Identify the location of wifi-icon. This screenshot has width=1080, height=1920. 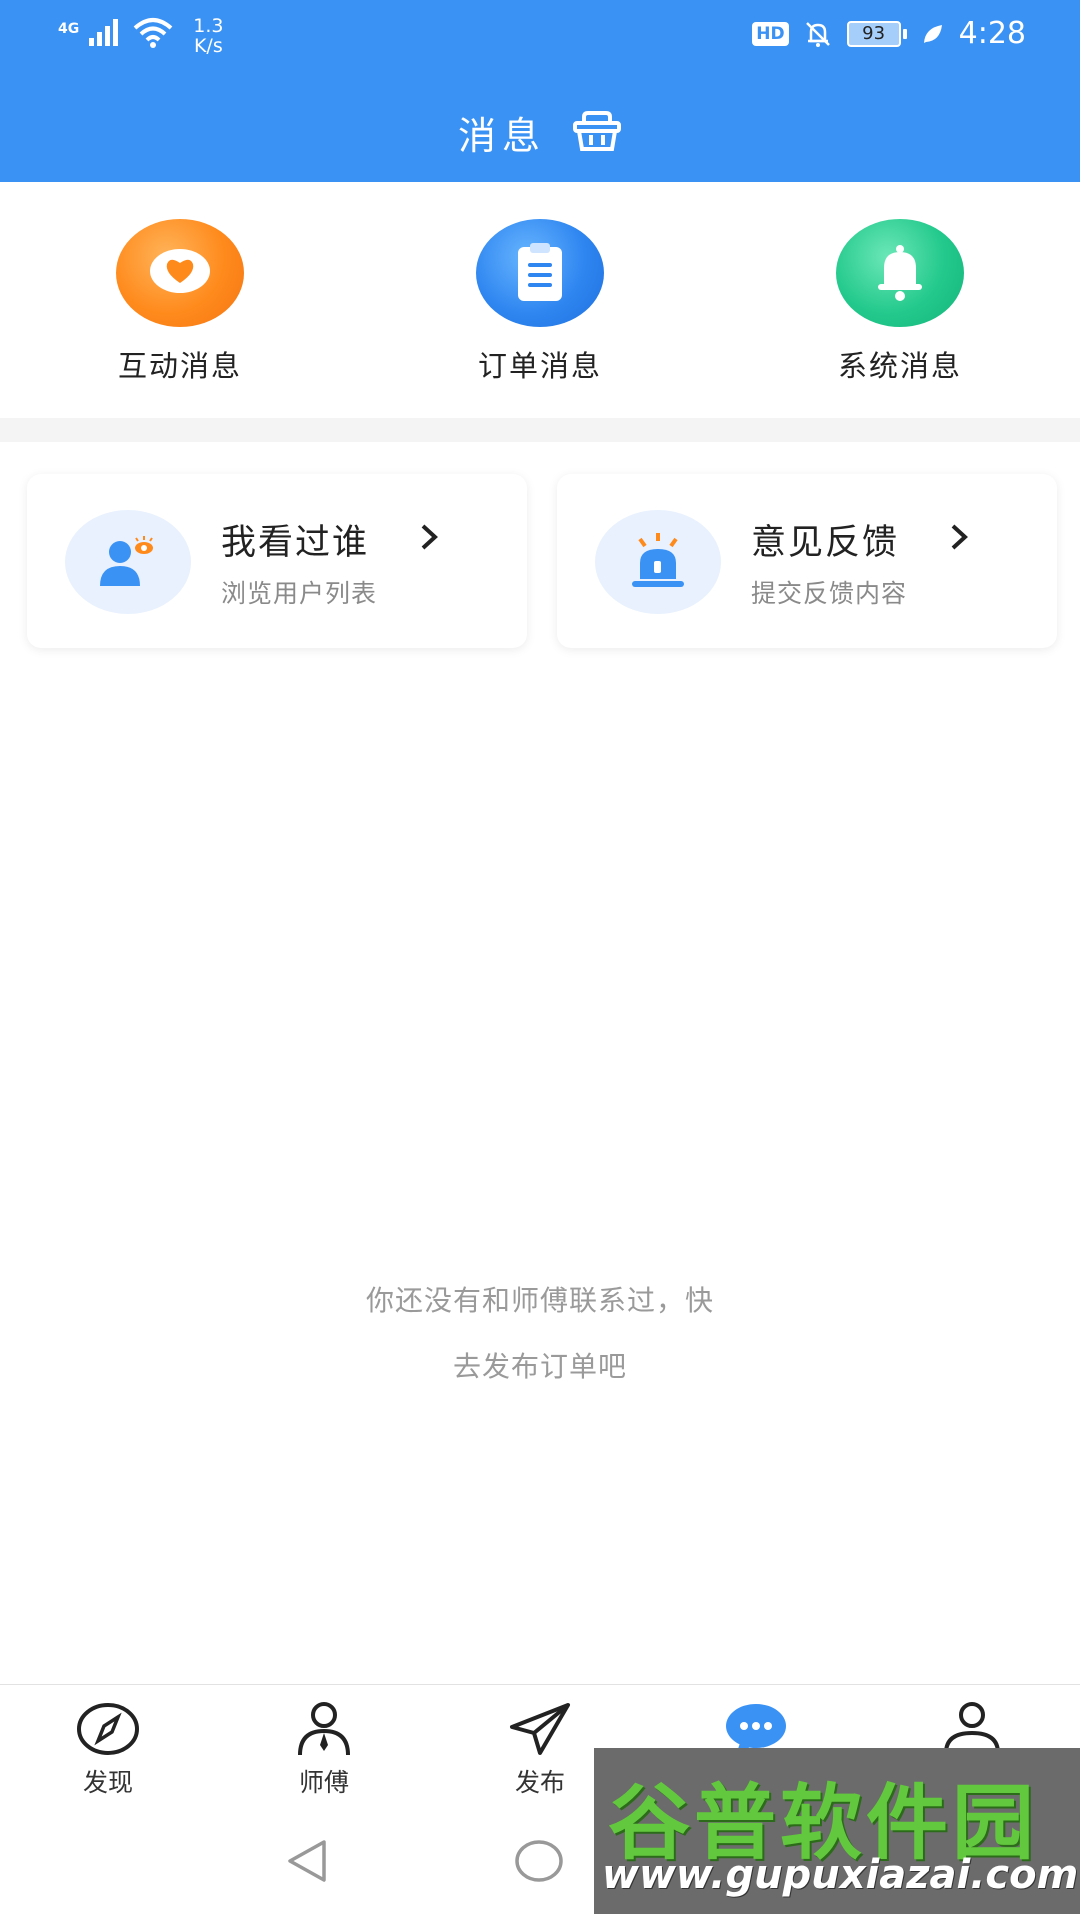
(153, 33).